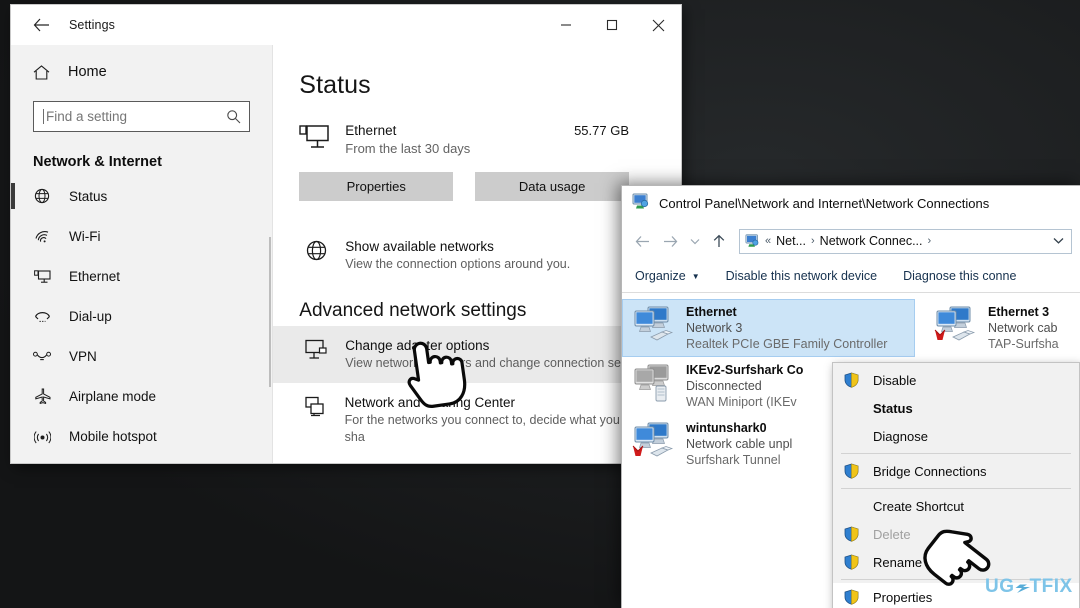 This screenshot has width=1080, height=608. What do you see at coordinates (95, 276) in the screenshot?
I see `sidebar-item-label: Ethernet` at bounding box center [95, 276].